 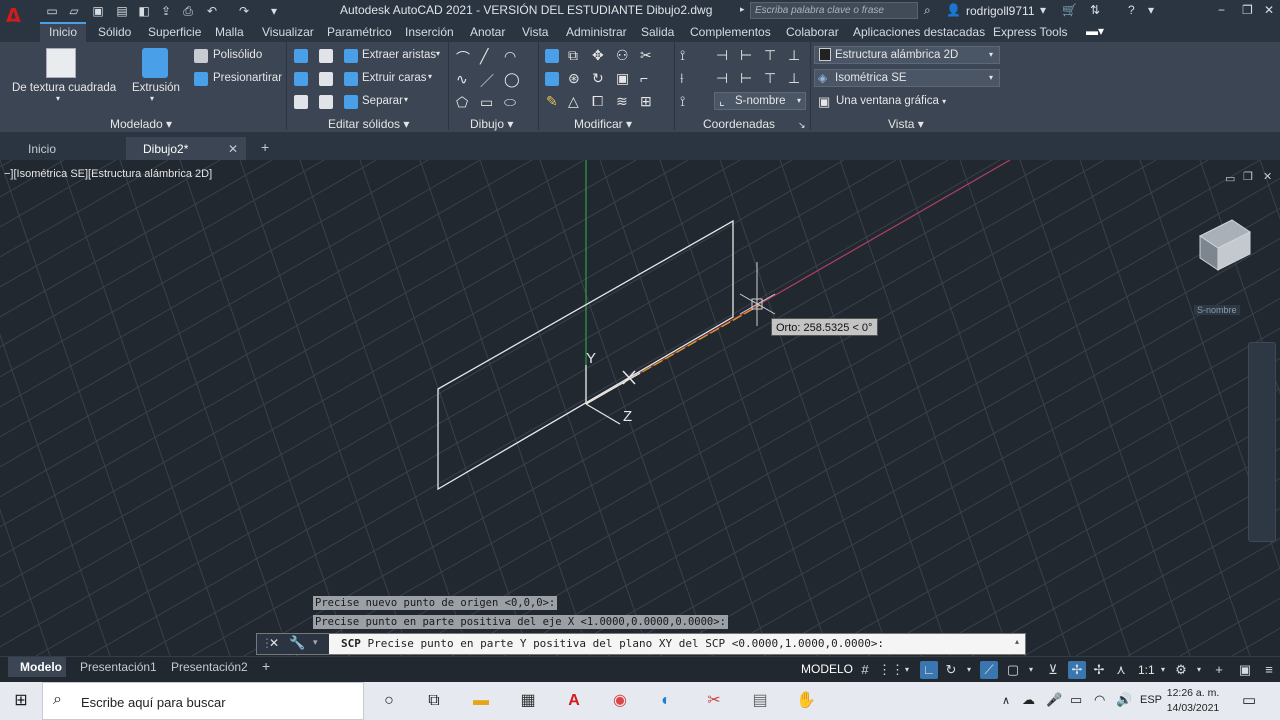 What do you see at coordinates (552, 56) in the screenshot?
I see `move-dots-icon` at bounding box center [552, 56].